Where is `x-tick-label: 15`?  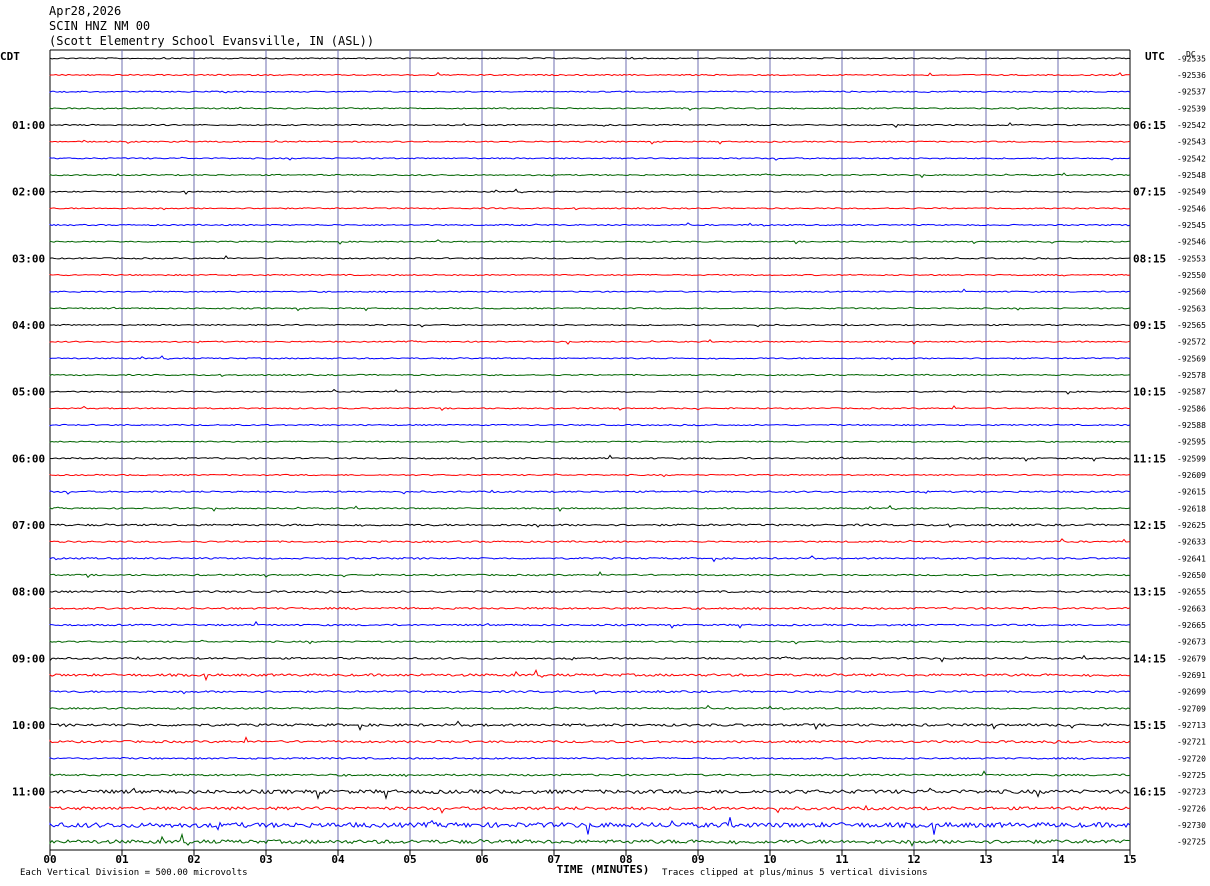
x-tick-label: 15 is located at coordinates (1129, 859).